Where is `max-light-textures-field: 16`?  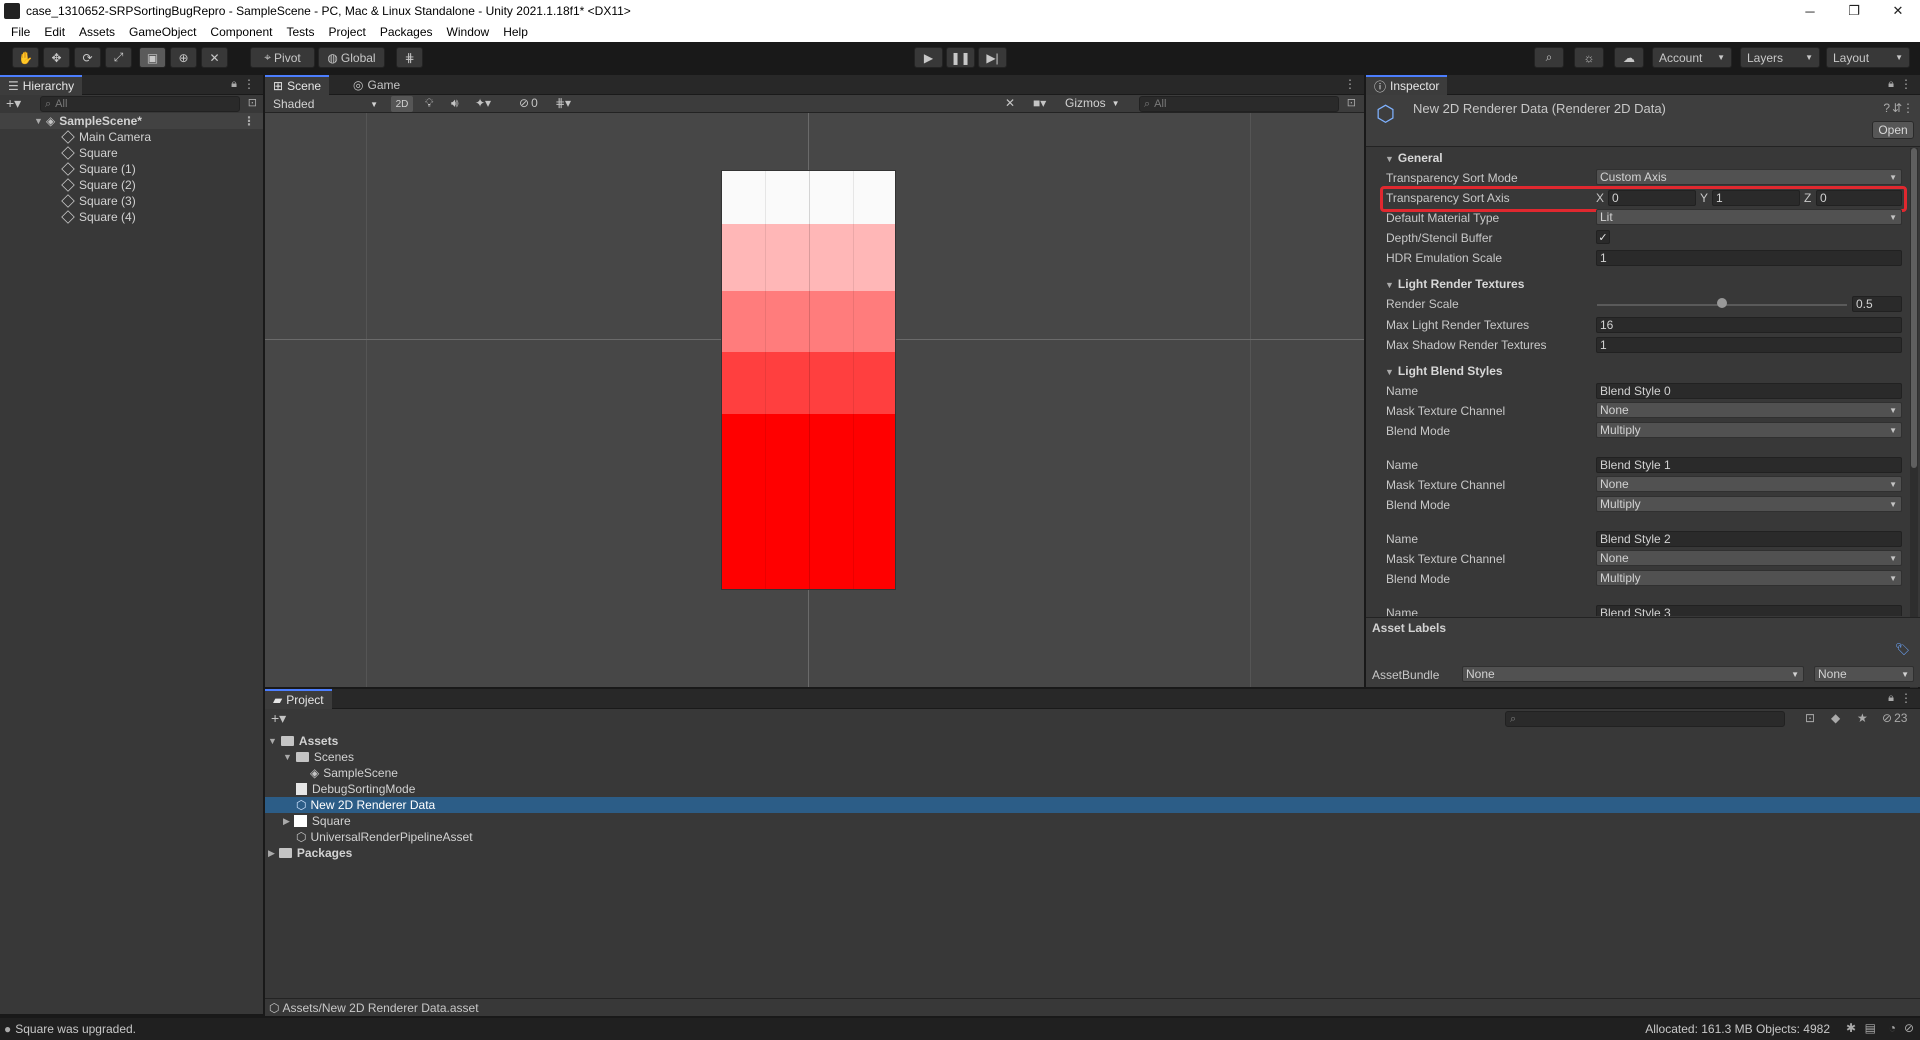
max-light-textures-field: 16 is located at coordinates (1749, 325).